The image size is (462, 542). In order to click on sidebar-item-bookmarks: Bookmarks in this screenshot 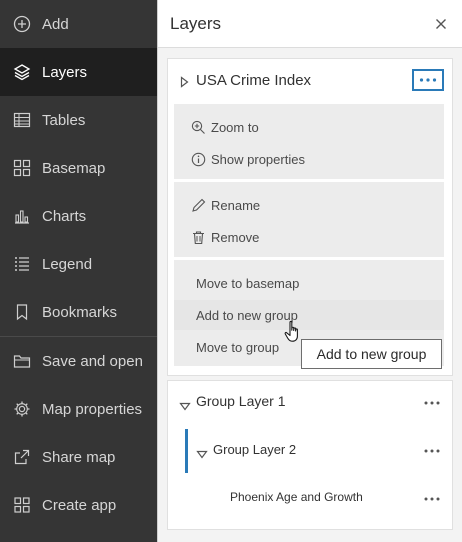, I will do `click(78, 312)`.